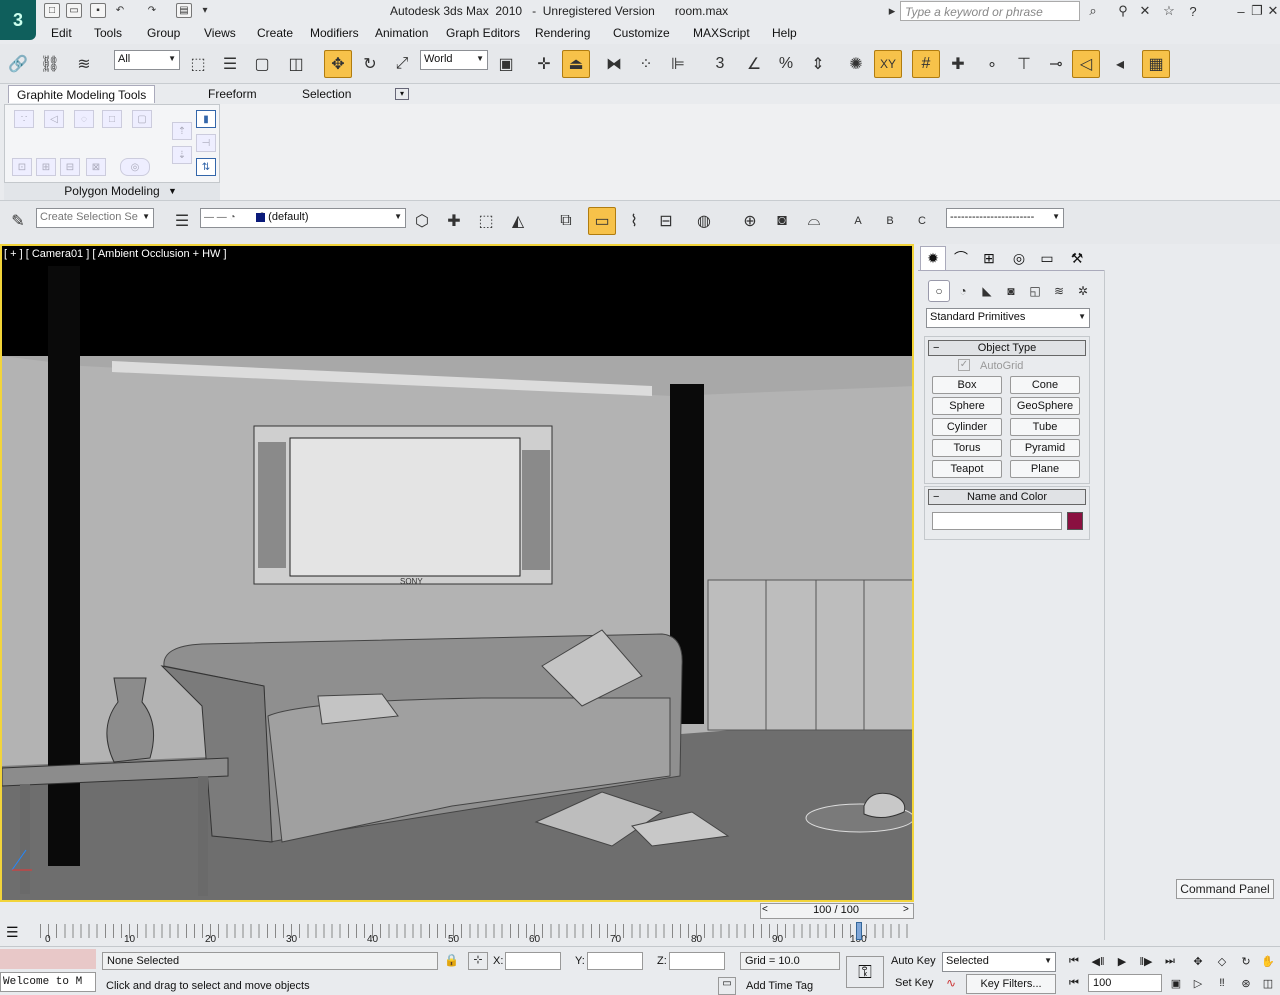 This screenshot has width=1280, height=995. I want to click on lock-selection-icon: 🔒, so click(451, 960).